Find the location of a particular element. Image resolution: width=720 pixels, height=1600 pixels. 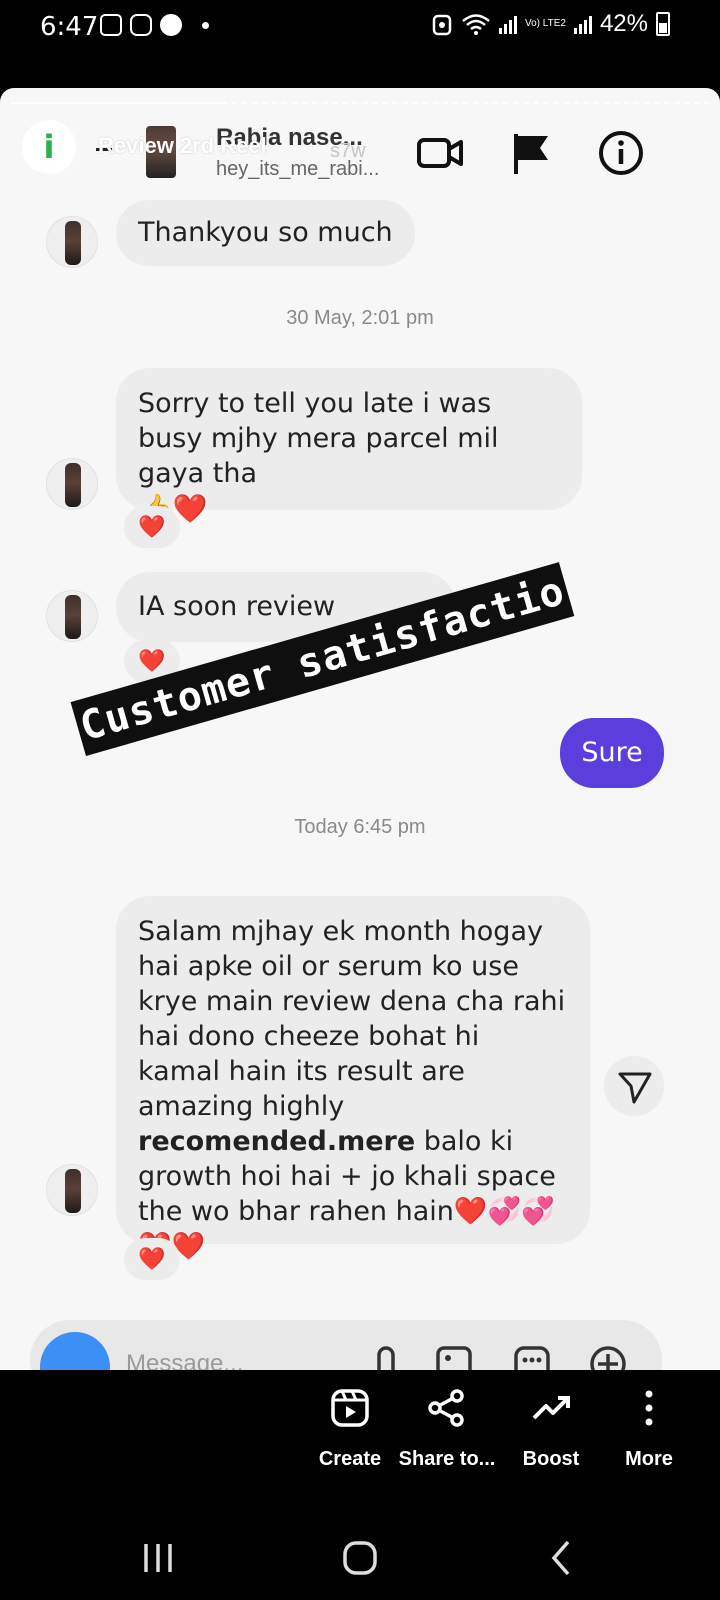

message-text: Sure is located at coordinates (612, 752).